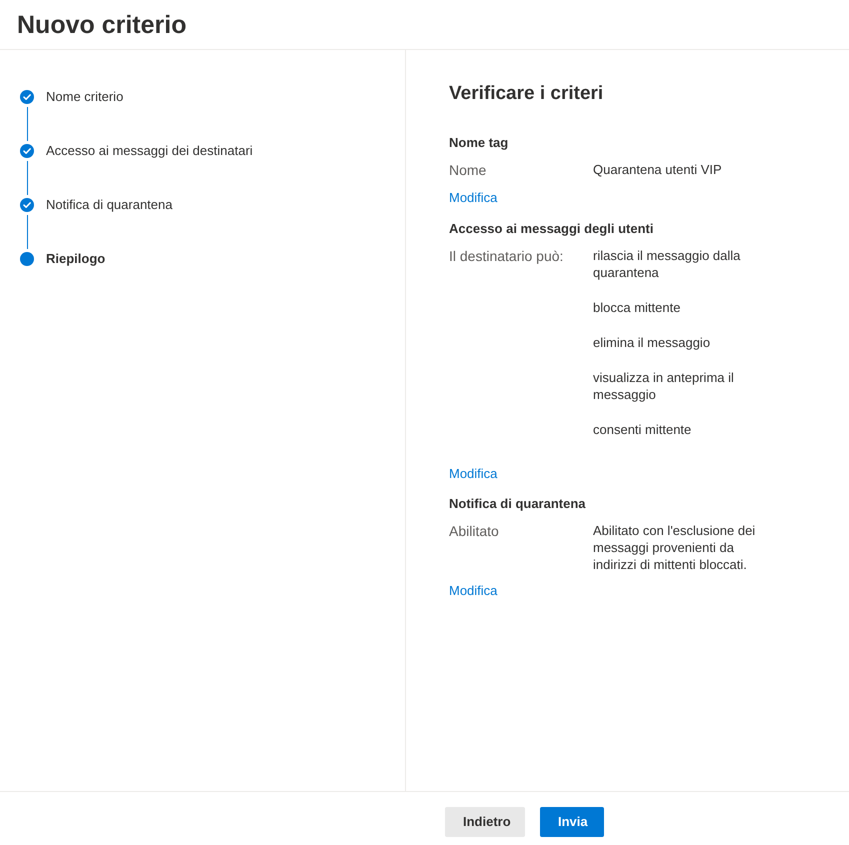  Describe the element at coordinates (658, 169) in the screenshot. I see `field-value: Quarantena utenti VIP` at that location.